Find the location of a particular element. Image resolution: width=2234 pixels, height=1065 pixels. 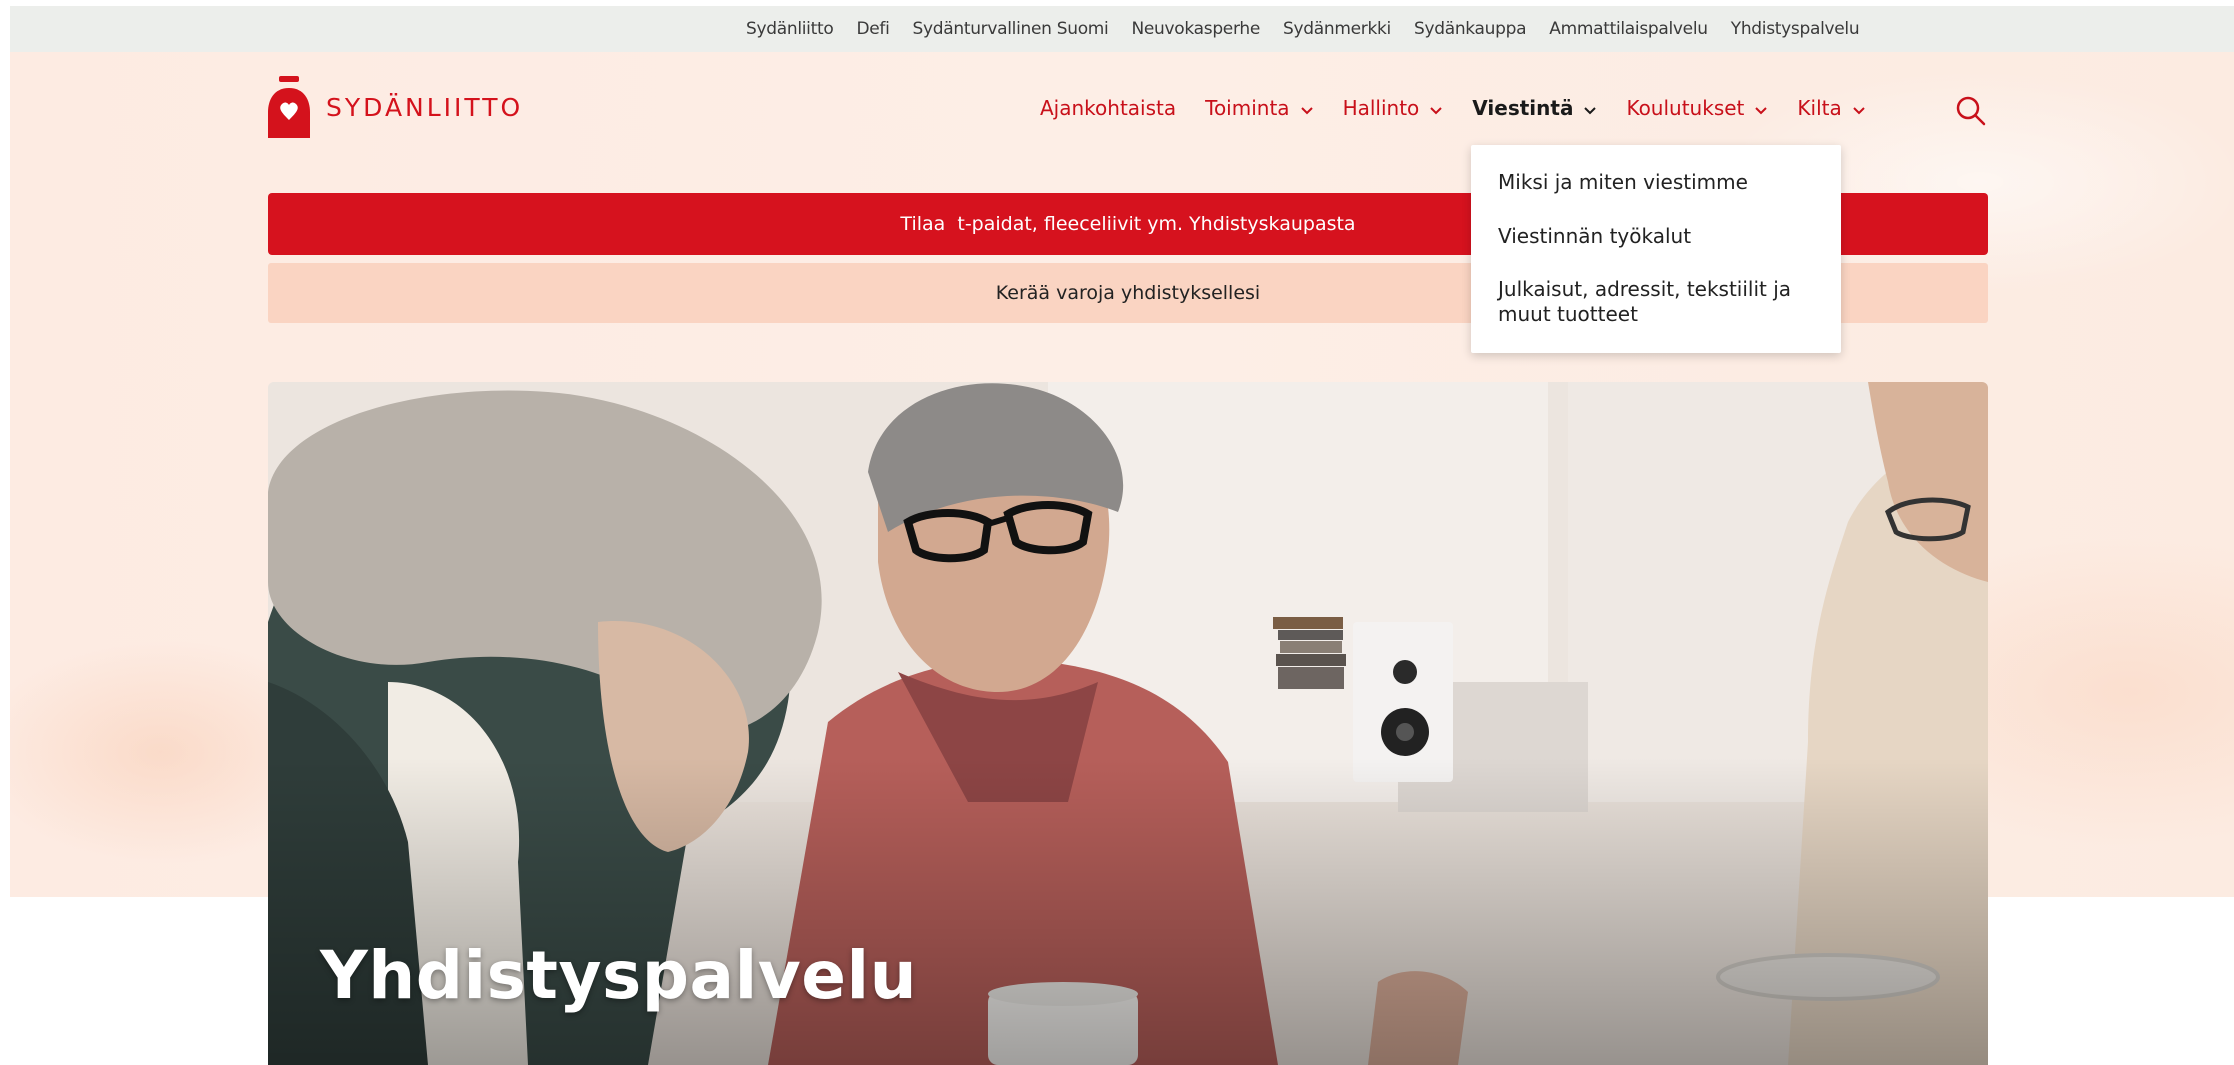

utility-link-ammattilaispalvelu: Ammattilaispalvelu is located at coordinates (1628, 29).